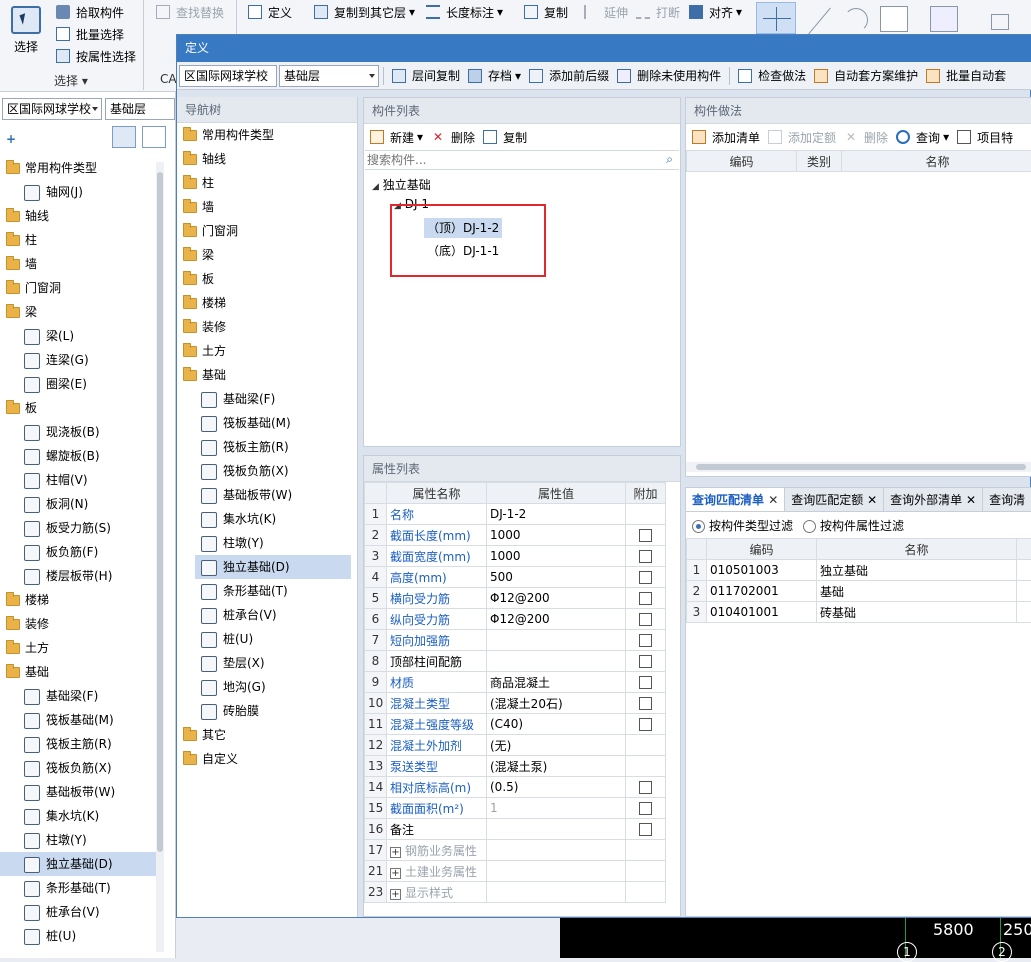  What do you see at coordinates (267, 663) in the screenshot?
I see `nav-item: 垫层(X)` at bounding box center [267, 663].